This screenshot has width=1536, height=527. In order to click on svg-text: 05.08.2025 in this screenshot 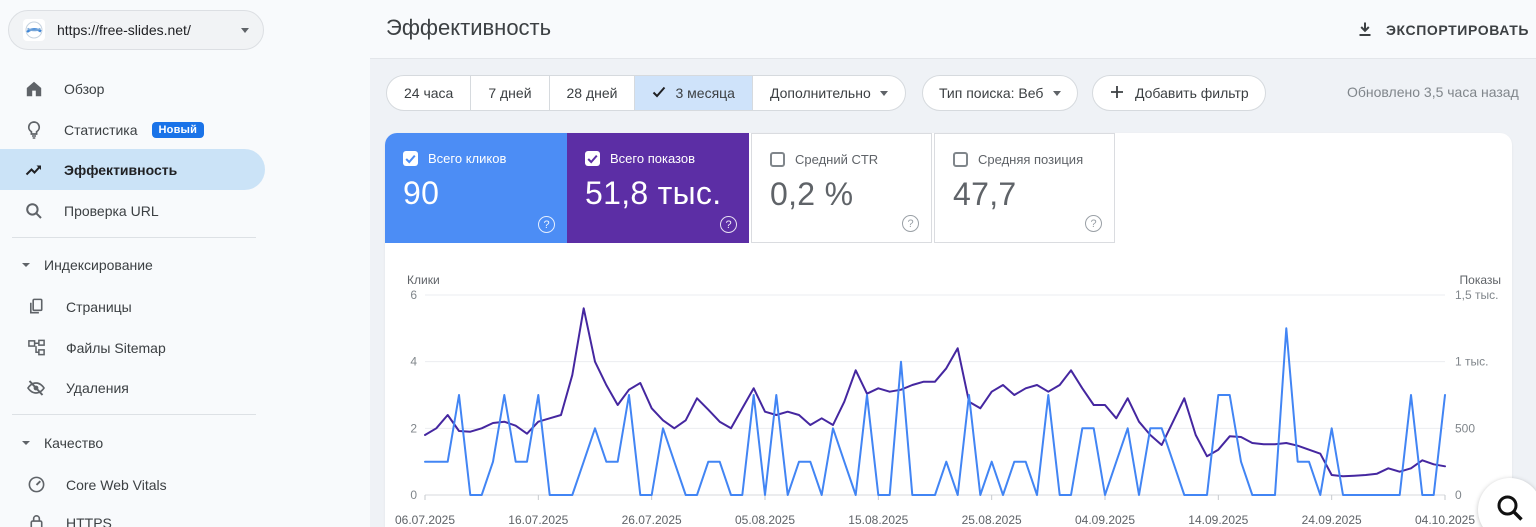, I will do `click(765, 520)`.